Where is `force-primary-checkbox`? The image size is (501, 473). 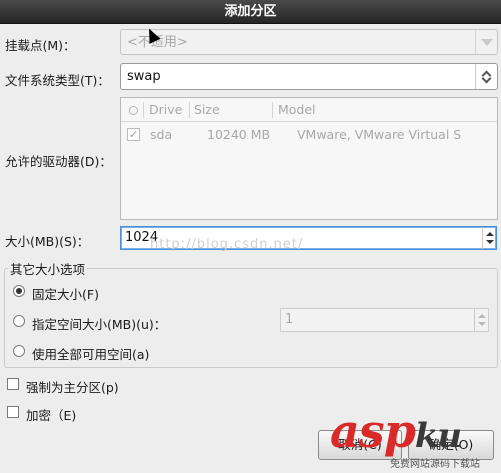
force-primary-checkbox is located at coordinates (13, 384).